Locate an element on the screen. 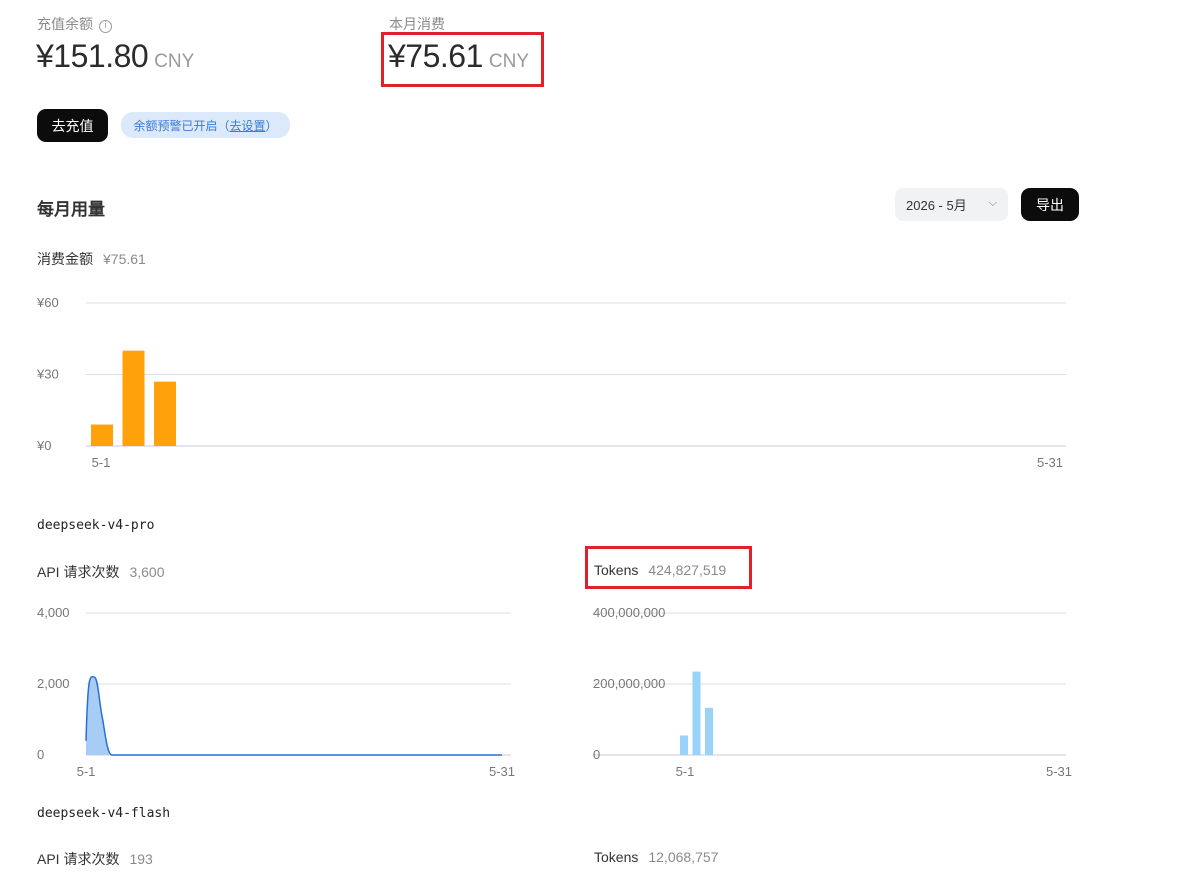 This screenshot has height=892, width=1200. balance-unit: CNY is located at coordinates (174, 61).